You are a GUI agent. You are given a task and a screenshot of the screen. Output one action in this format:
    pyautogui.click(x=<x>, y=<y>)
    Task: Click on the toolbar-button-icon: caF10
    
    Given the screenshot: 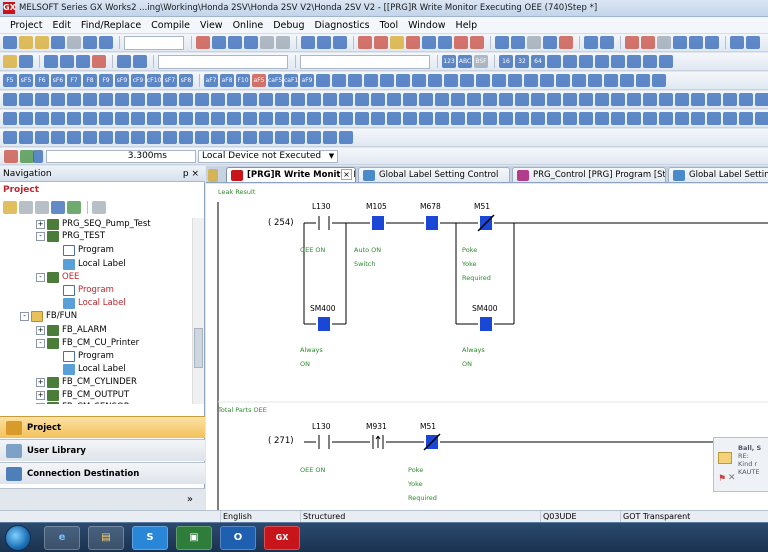 What is the action you would take?
    pyautogui.click(x=291, y=80)
    